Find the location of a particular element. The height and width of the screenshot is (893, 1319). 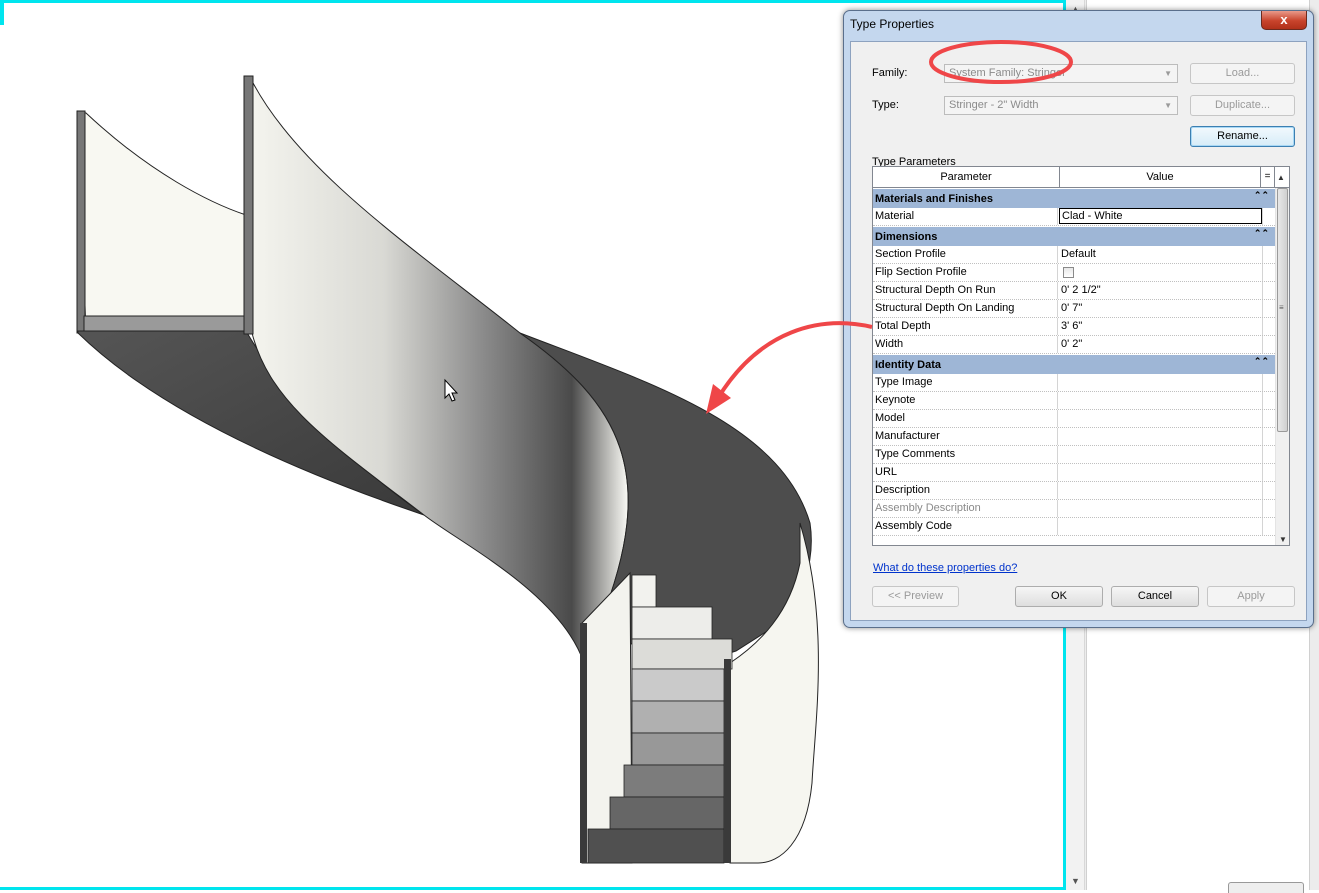

param-row-material: Material Clad - White is located at coordinates (1074, 217).